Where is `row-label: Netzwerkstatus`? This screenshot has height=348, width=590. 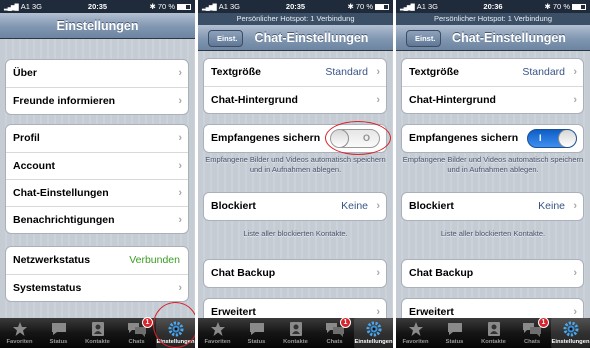
row-label: Netzwerkstatus is located at coordinates (52, 260).